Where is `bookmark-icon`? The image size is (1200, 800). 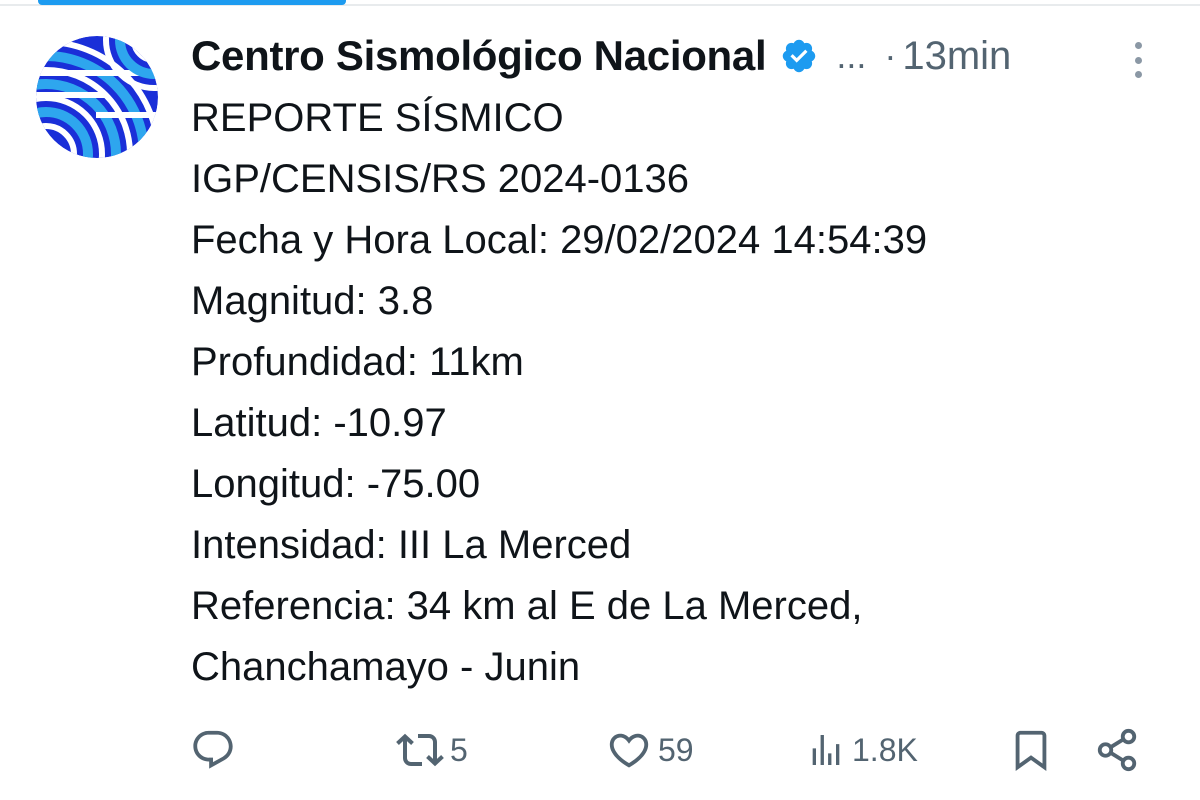
bookmark-icon is located at coordinates (1031, 750).